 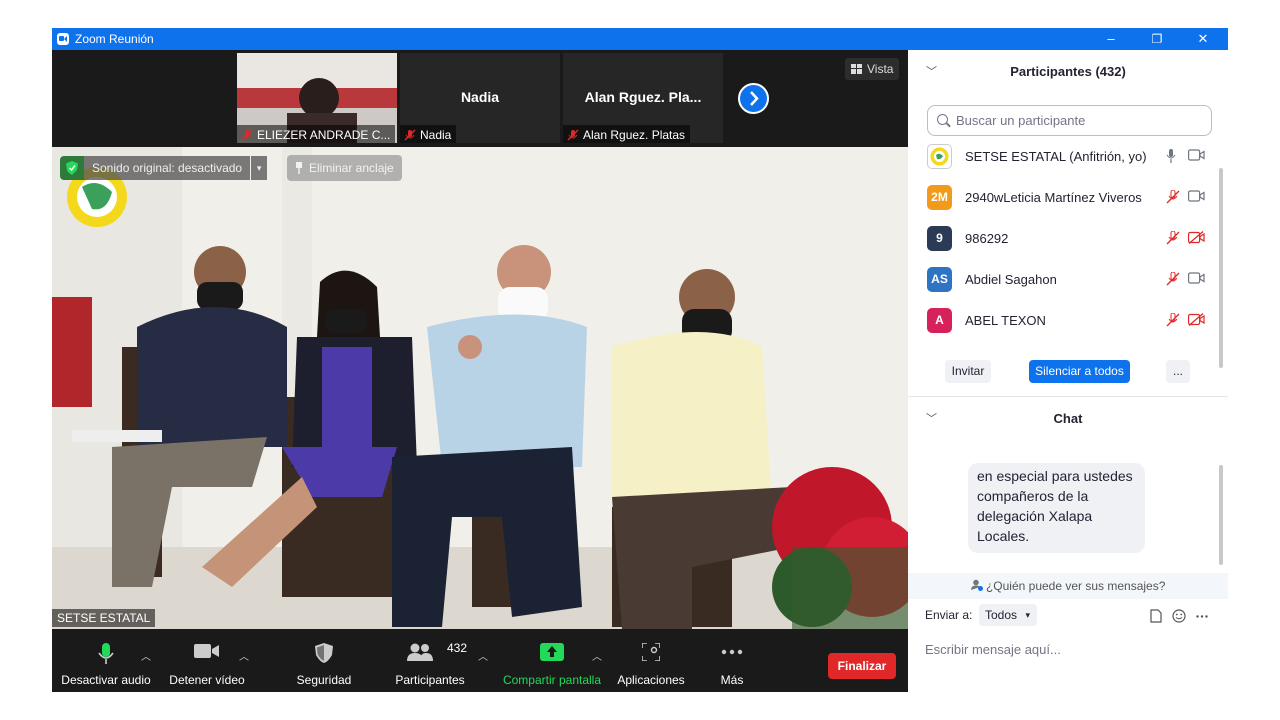 What do you see at coordinates (244, 655) in the screenshot?
I see `video-options-caret: ︿` at bounding box center [244, 655].